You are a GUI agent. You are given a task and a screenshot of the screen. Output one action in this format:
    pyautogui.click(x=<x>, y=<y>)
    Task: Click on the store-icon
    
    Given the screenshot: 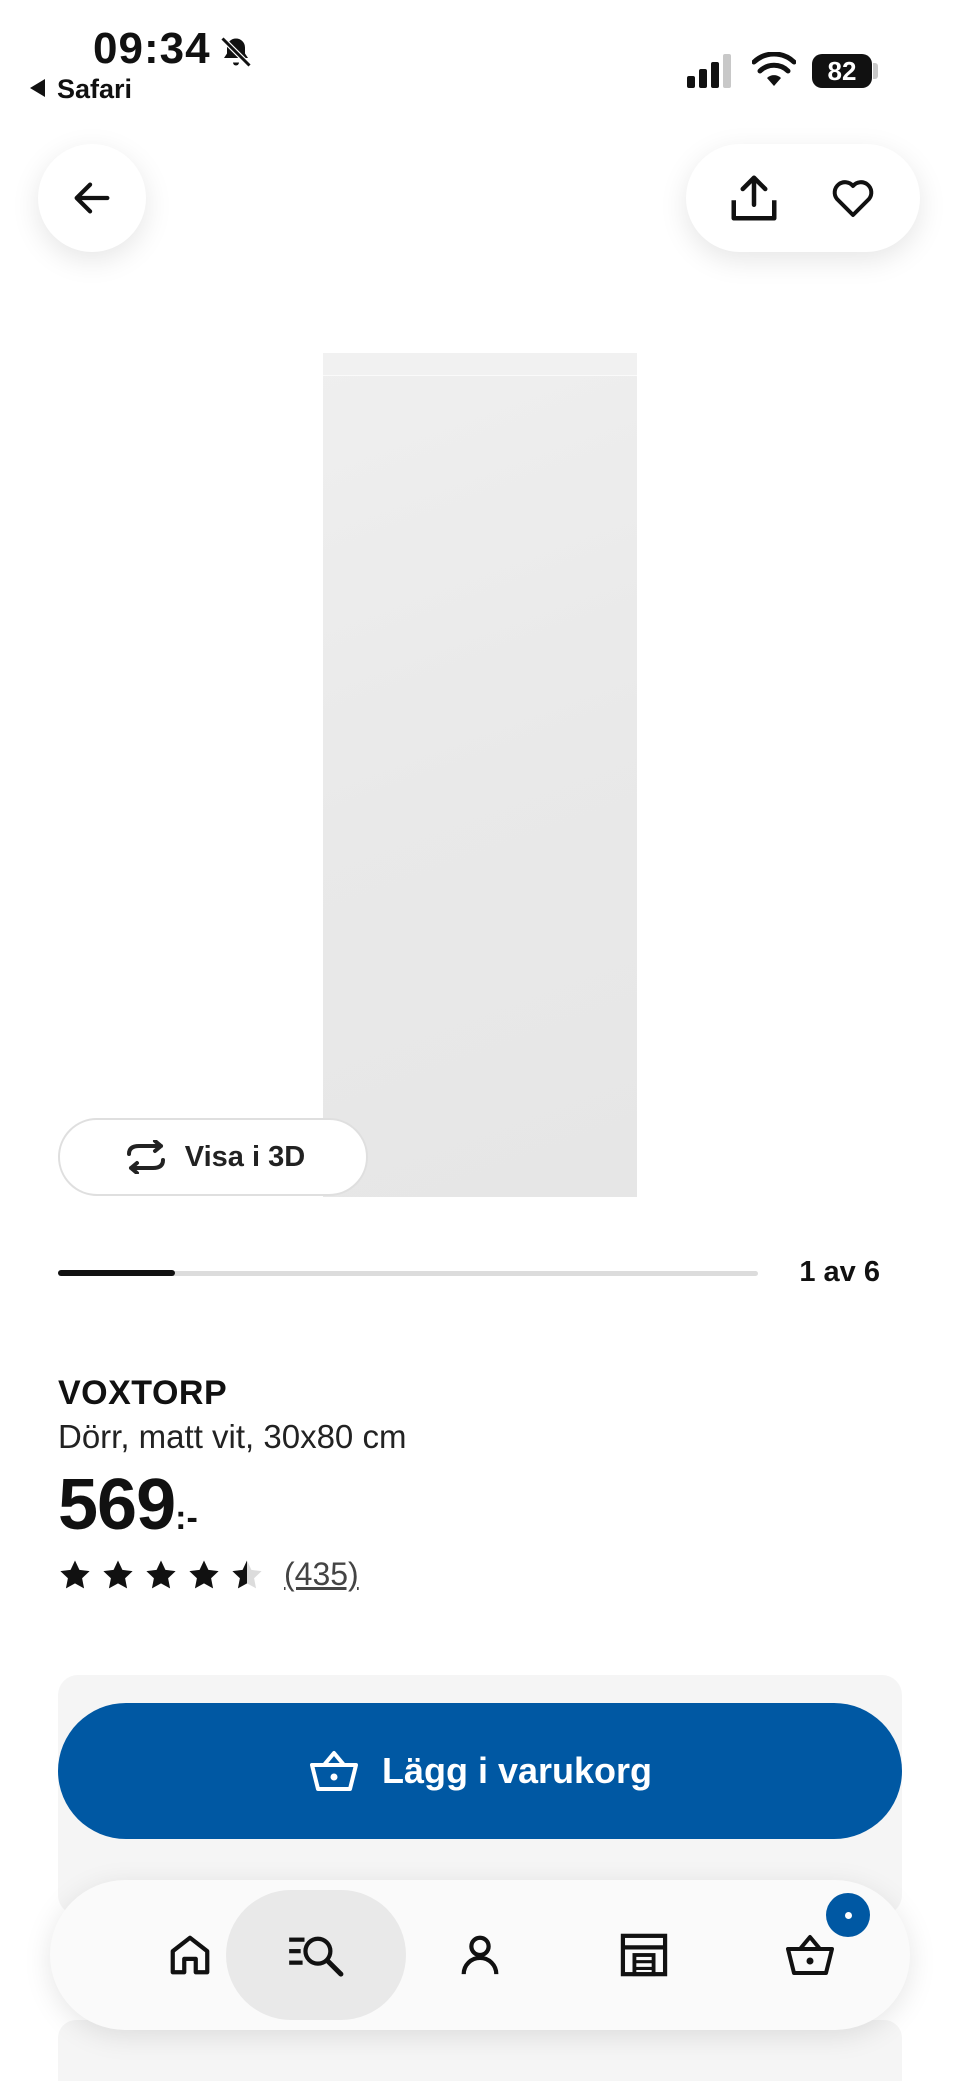 What is the action you would take?
    pyautogui.click(x=644, y=1955)
    